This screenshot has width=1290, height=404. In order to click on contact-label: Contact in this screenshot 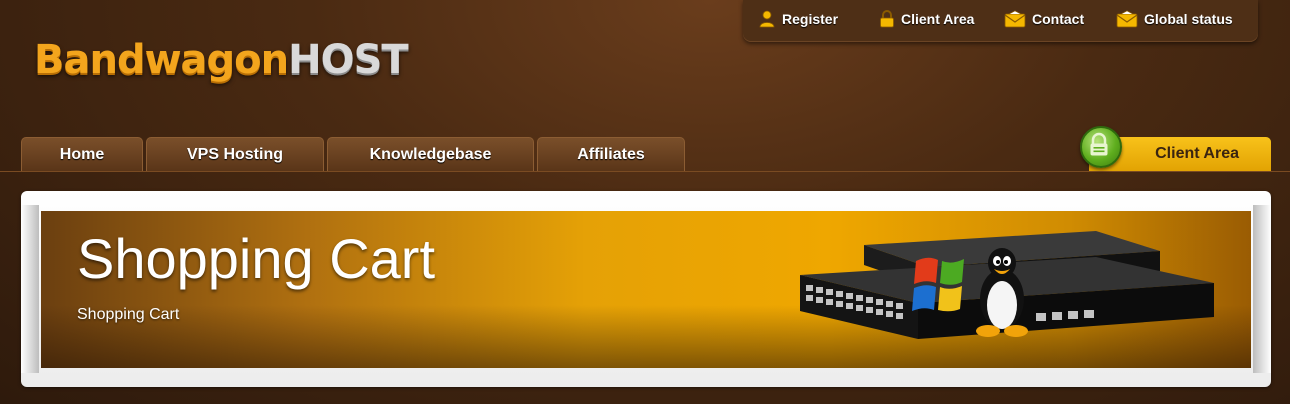, I will do `click(1058, 19)`.